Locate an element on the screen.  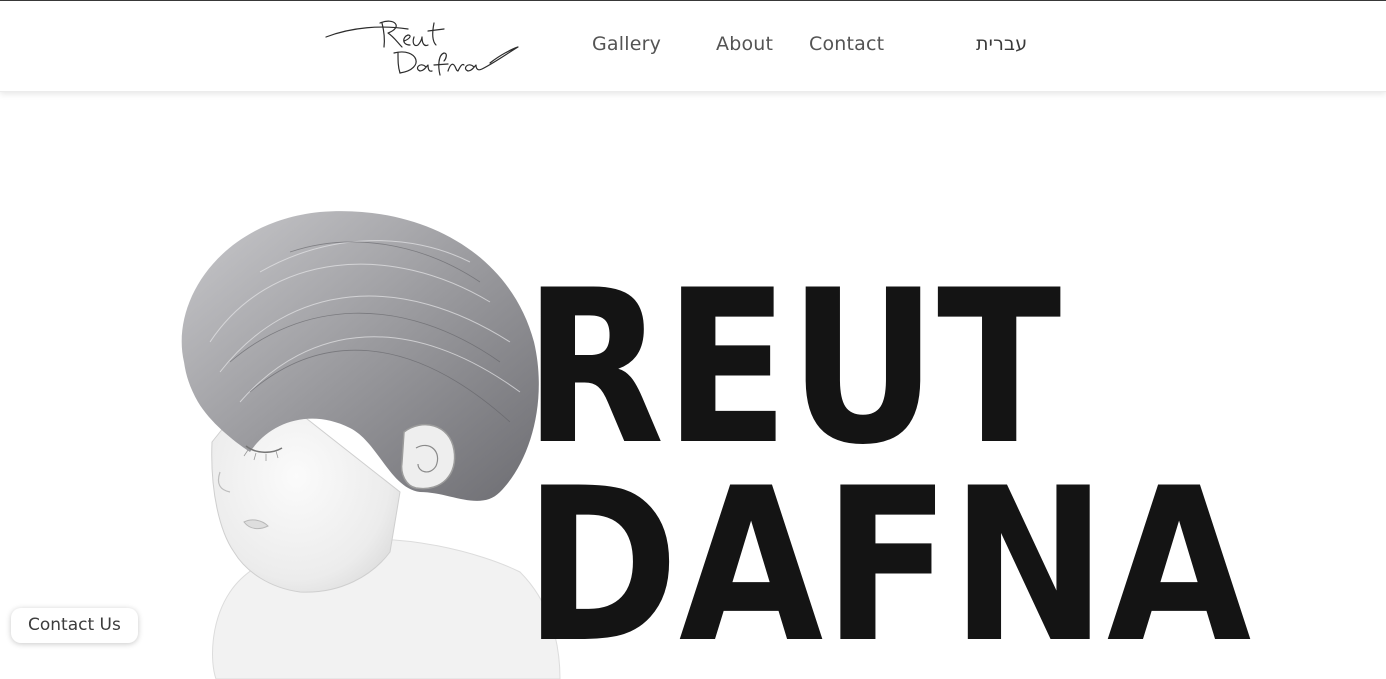
nav-gallery-link: Gallery is located at coordinates (626, 44).